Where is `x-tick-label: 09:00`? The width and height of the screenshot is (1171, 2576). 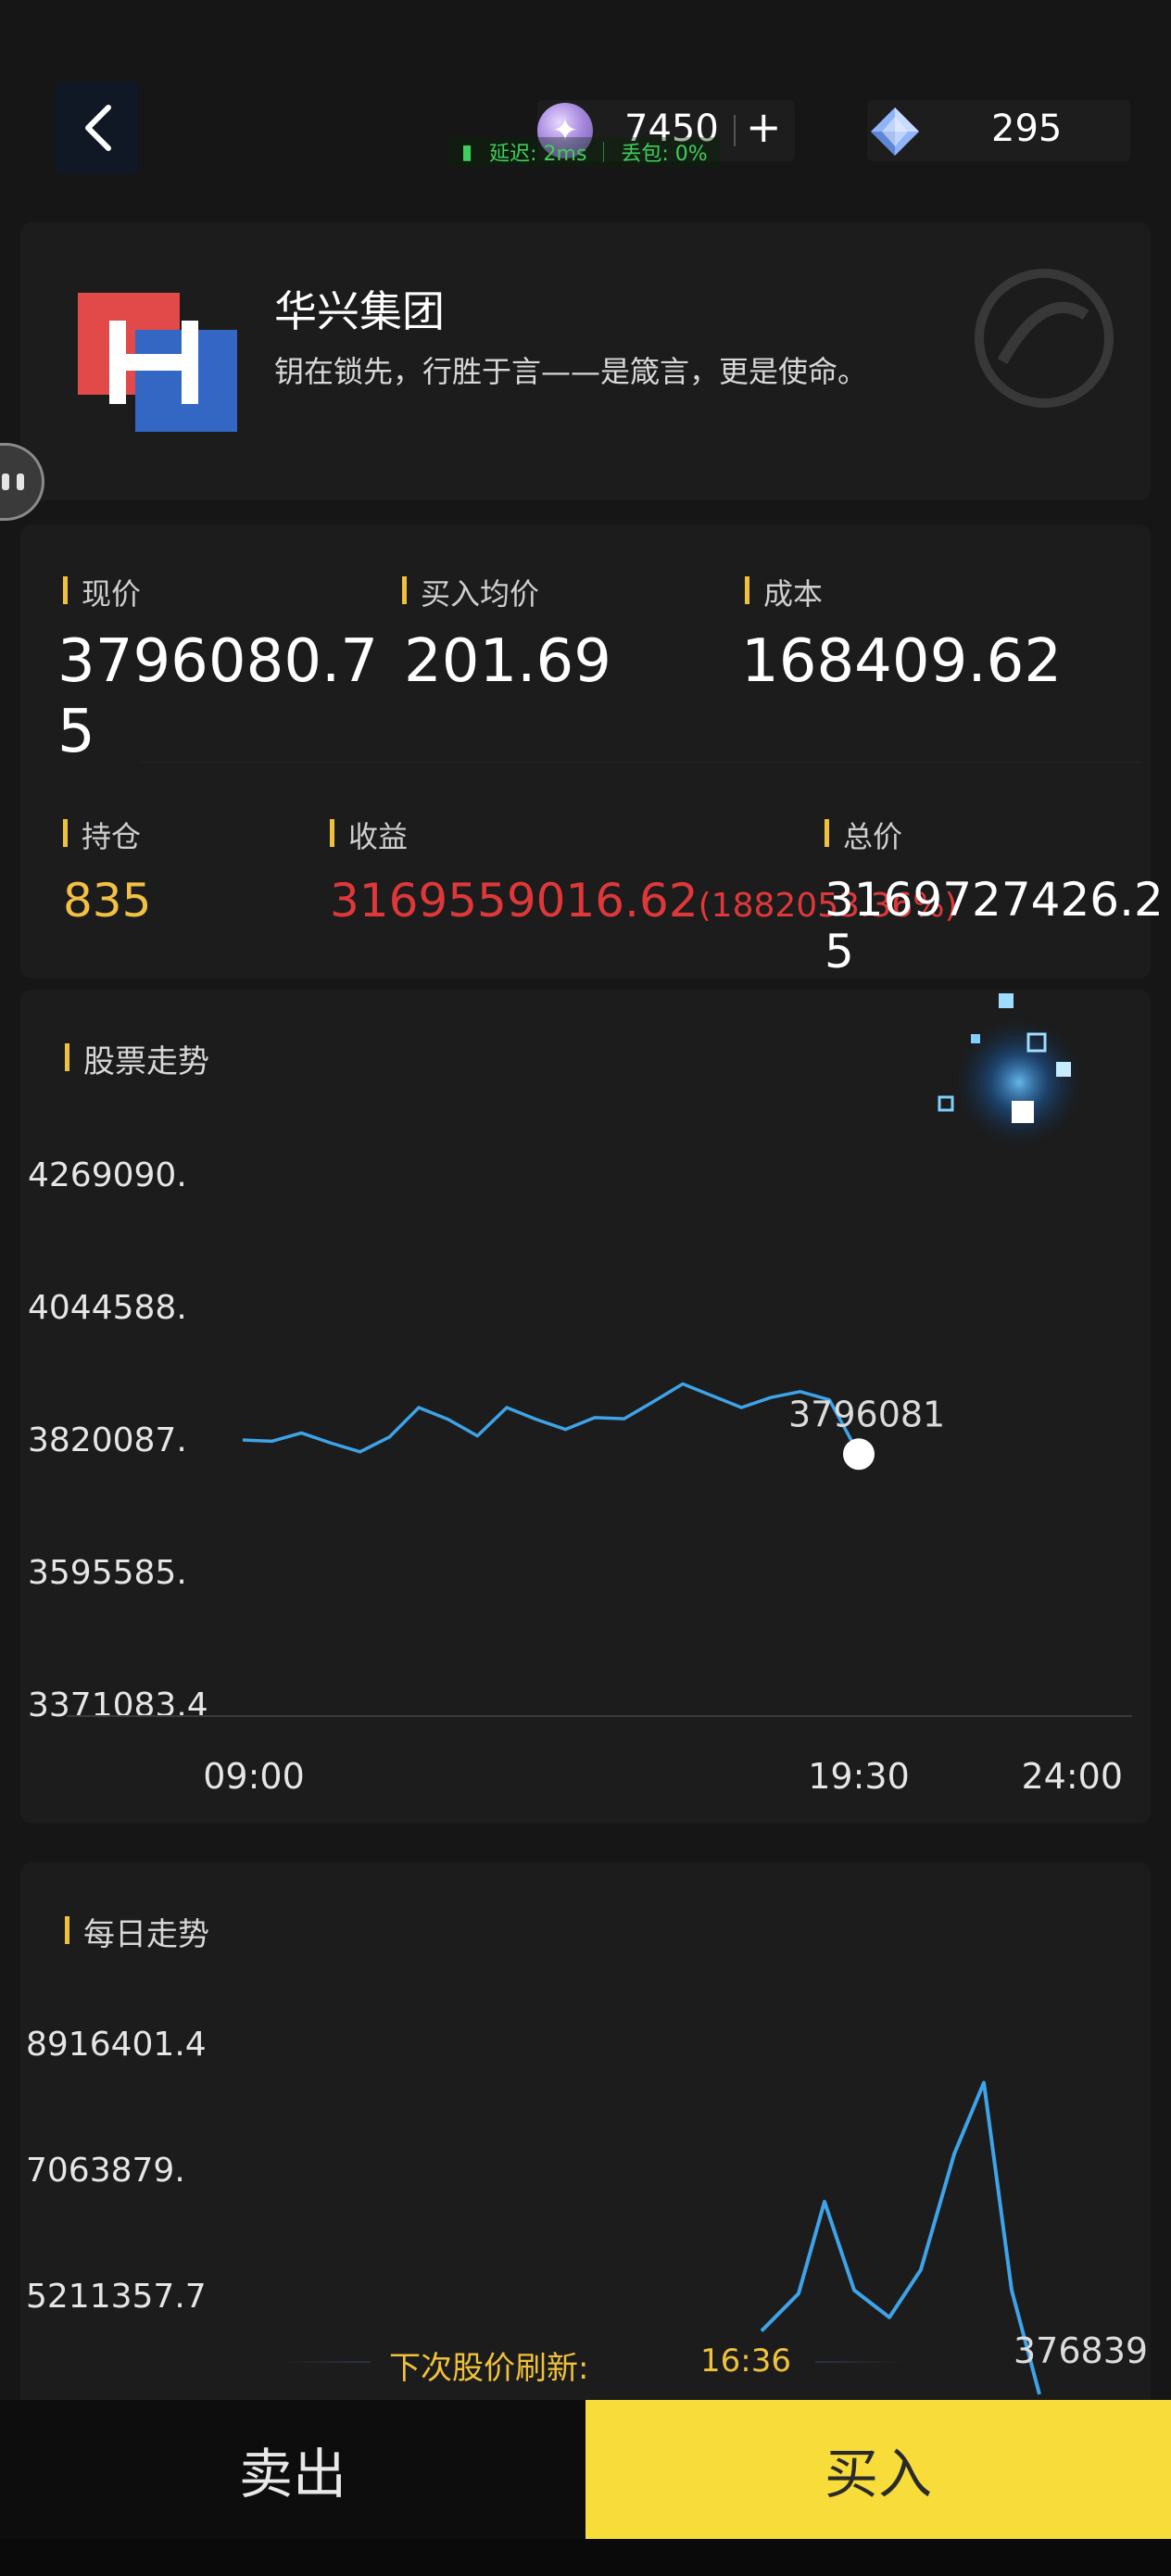
x-tick-label: 09:00 is located at coordinates (254, 1777).